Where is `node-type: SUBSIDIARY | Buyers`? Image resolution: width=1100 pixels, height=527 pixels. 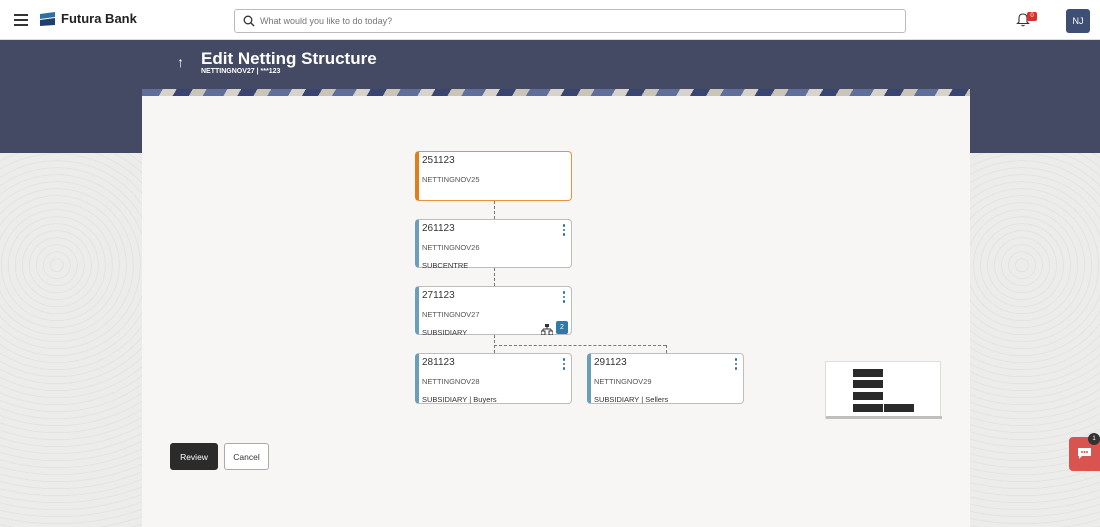
node-type: SUBSIDIARY | Buyers is located at coordinates (459, 399).